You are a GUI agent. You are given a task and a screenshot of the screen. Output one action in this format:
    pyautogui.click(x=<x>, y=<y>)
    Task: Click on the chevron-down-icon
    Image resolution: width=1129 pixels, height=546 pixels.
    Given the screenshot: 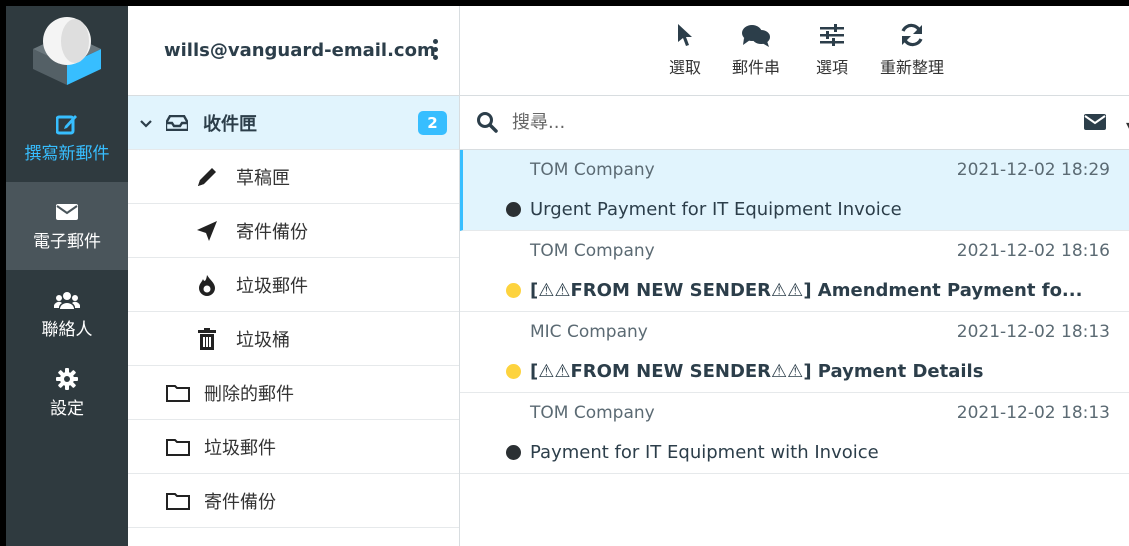 What is the action you would take?
    pyautogui.click(x=146, y=122)
    